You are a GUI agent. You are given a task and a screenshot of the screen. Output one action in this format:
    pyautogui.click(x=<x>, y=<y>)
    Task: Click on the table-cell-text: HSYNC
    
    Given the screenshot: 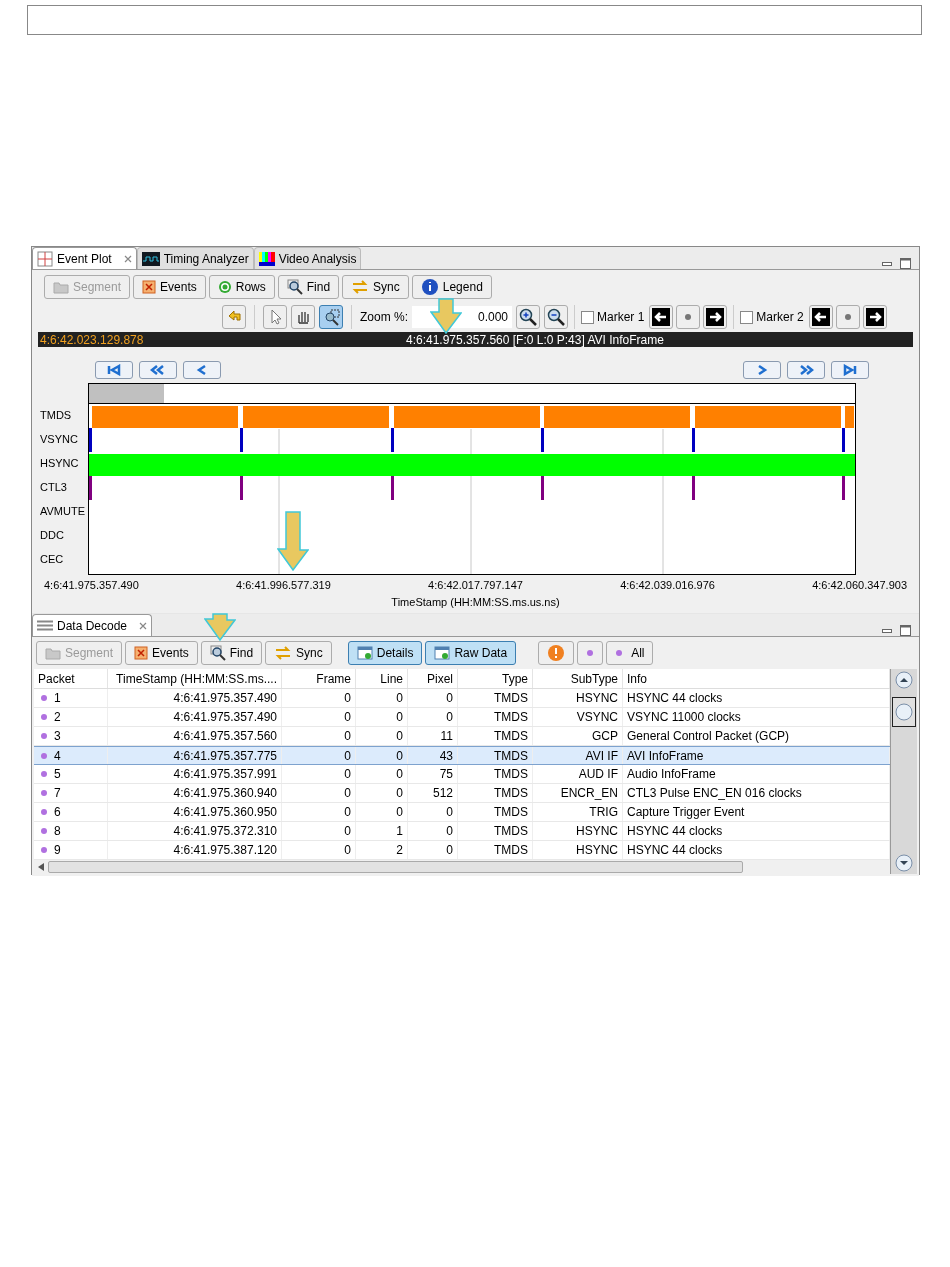 What is the action you would take?
    pyautogui.click(x=597, y=850)
    